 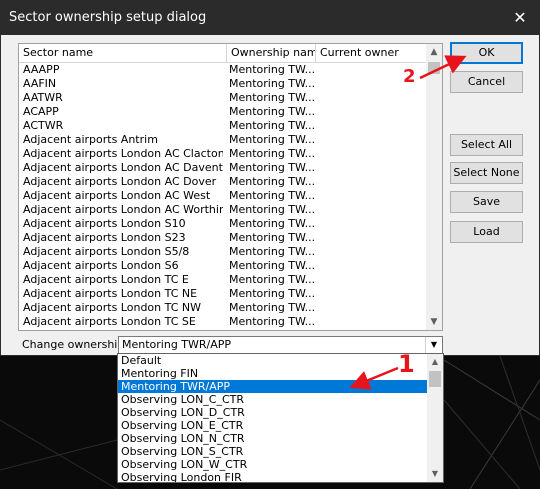 I want to click on sector-name-cell: Adjacent airports London S6, so click(x=101, y=265).